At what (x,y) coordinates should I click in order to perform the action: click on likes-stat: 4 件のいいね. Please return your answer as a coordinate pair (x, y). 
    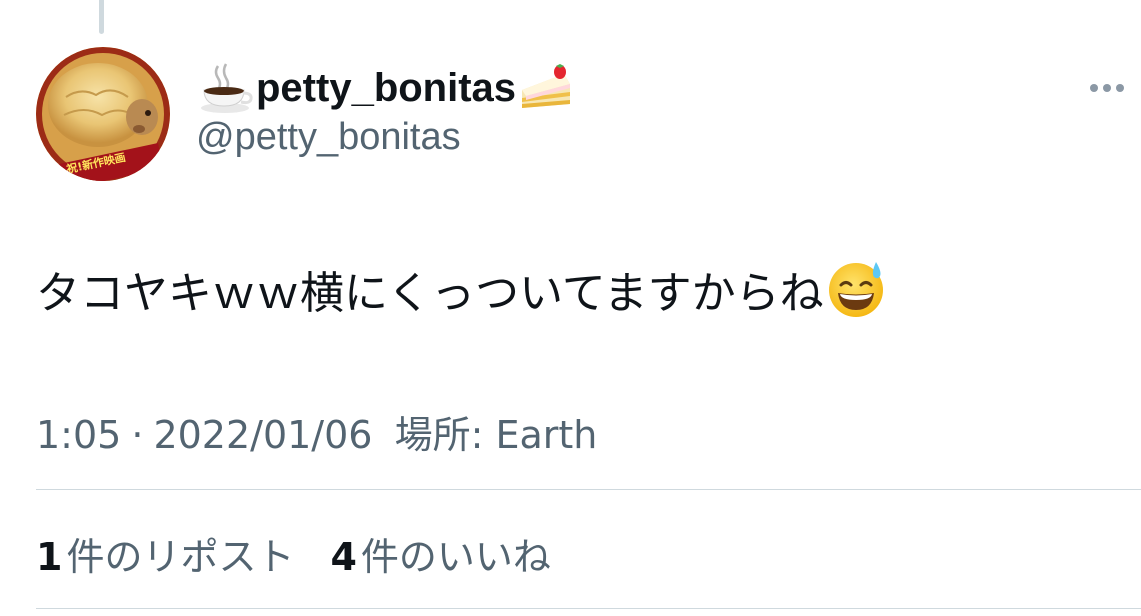
    Looking at the image, I should click on (440, 553).